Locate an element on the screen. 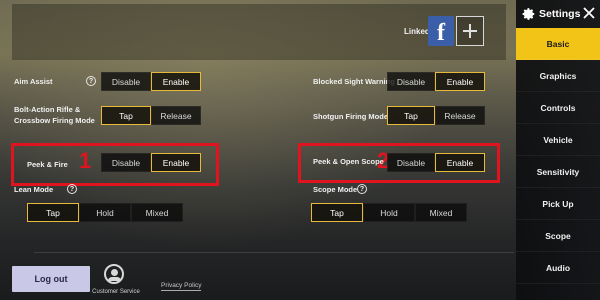  sidebar-title: Settings is located at coordinates (560, 14).